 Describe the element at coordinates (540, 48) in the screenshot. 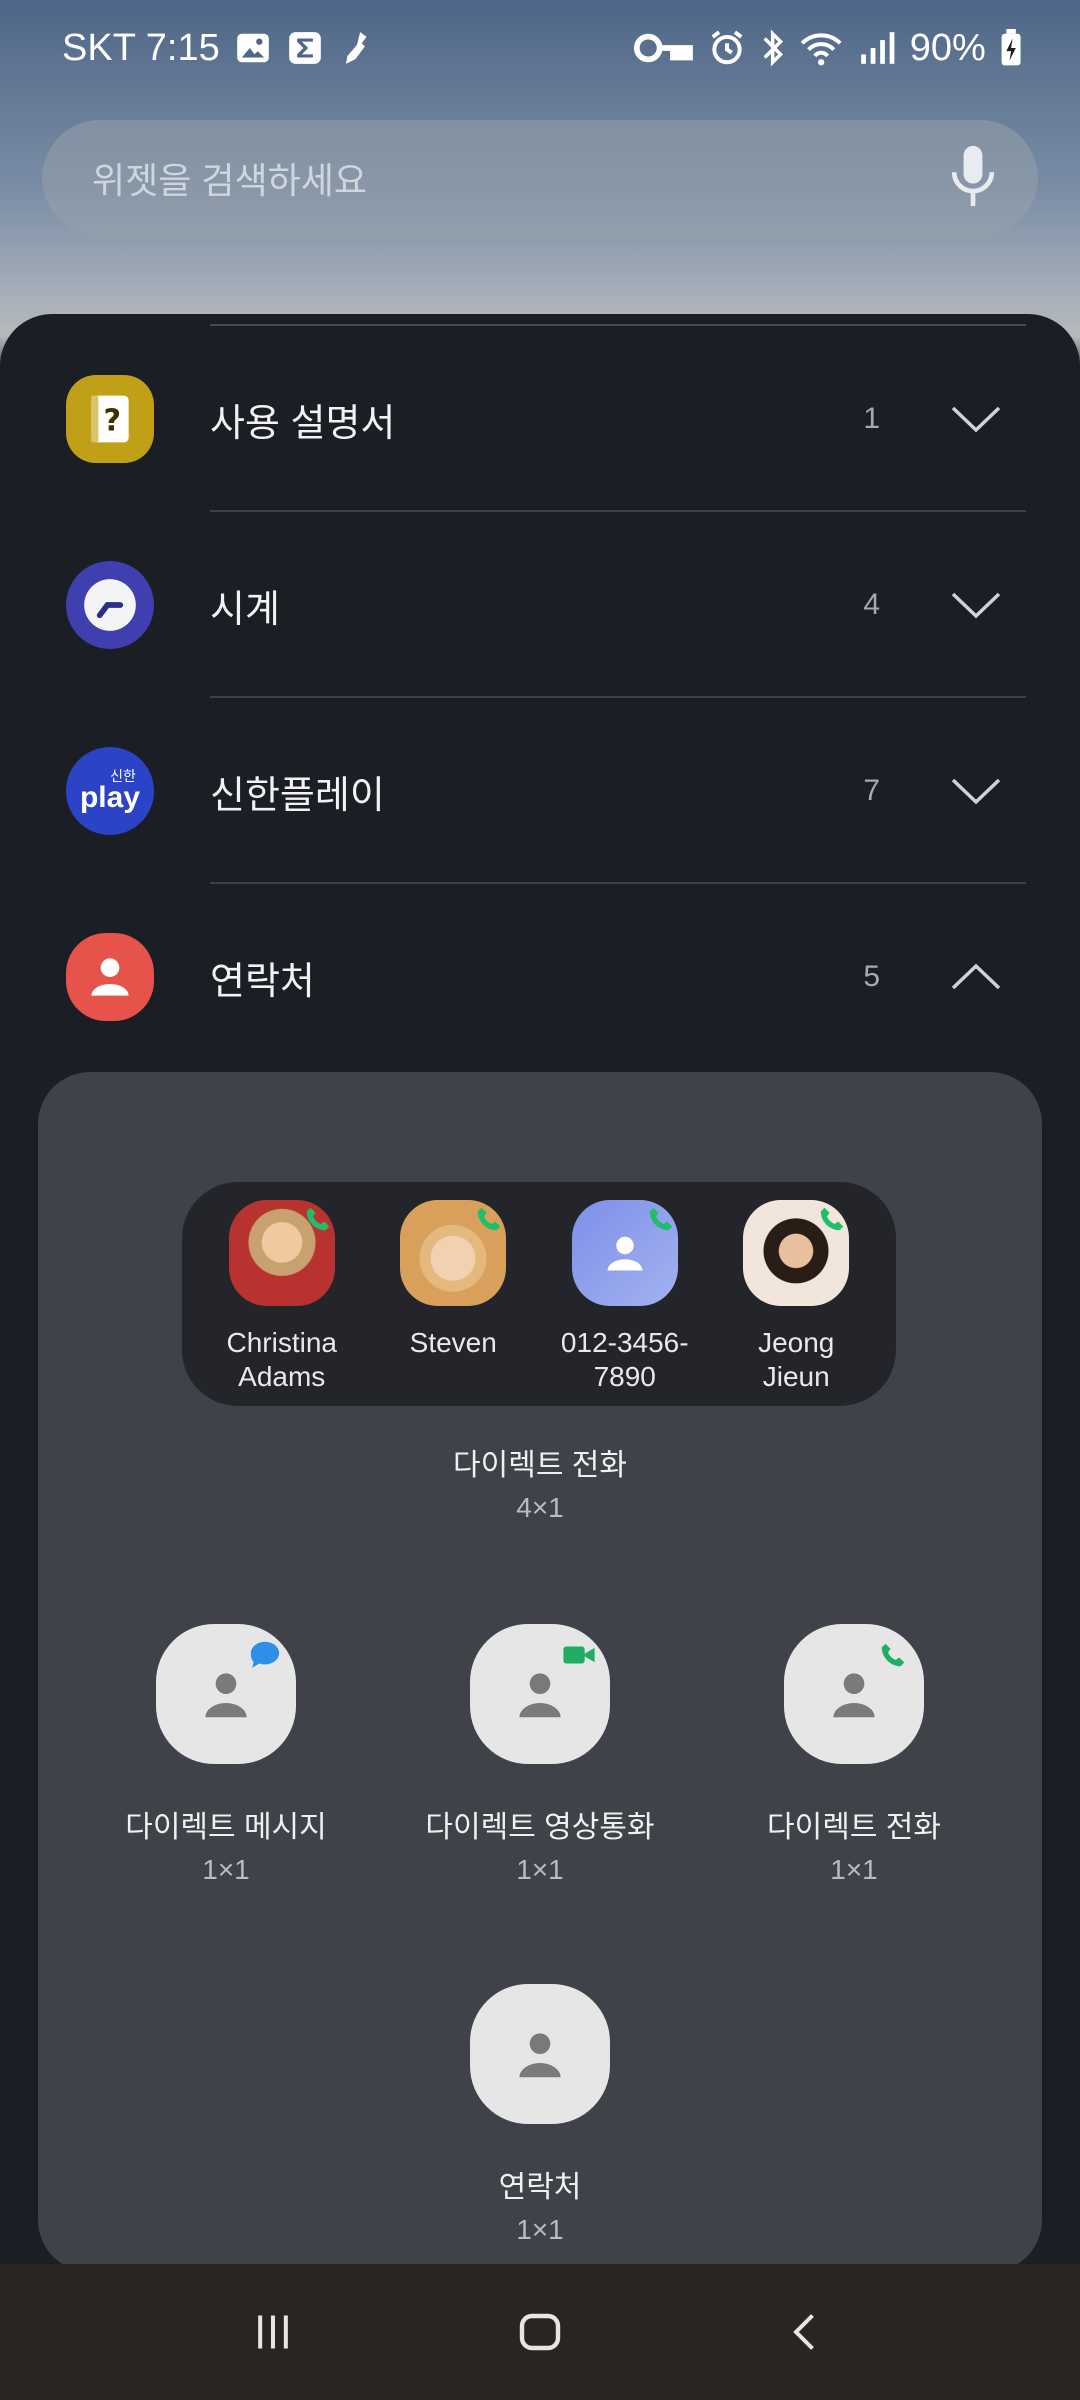

I see `status-bar: SKT 7:15 90%` at that location.